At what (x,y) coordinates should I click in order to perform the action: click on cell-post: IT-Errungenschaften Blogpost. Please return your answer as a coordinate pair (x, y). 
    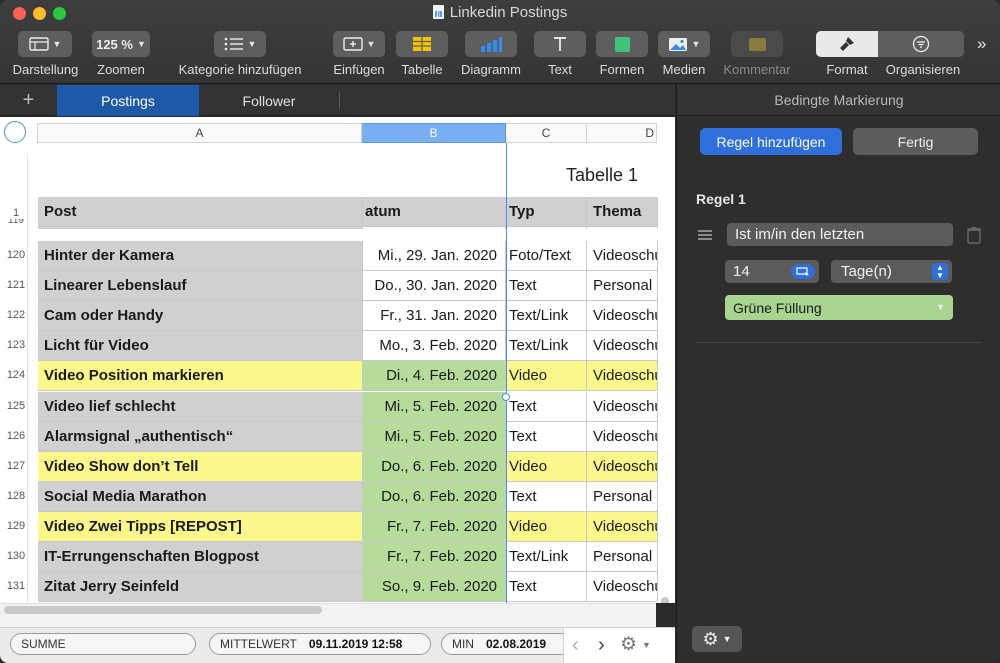
    Looking at the image, I should click on (200, 557).